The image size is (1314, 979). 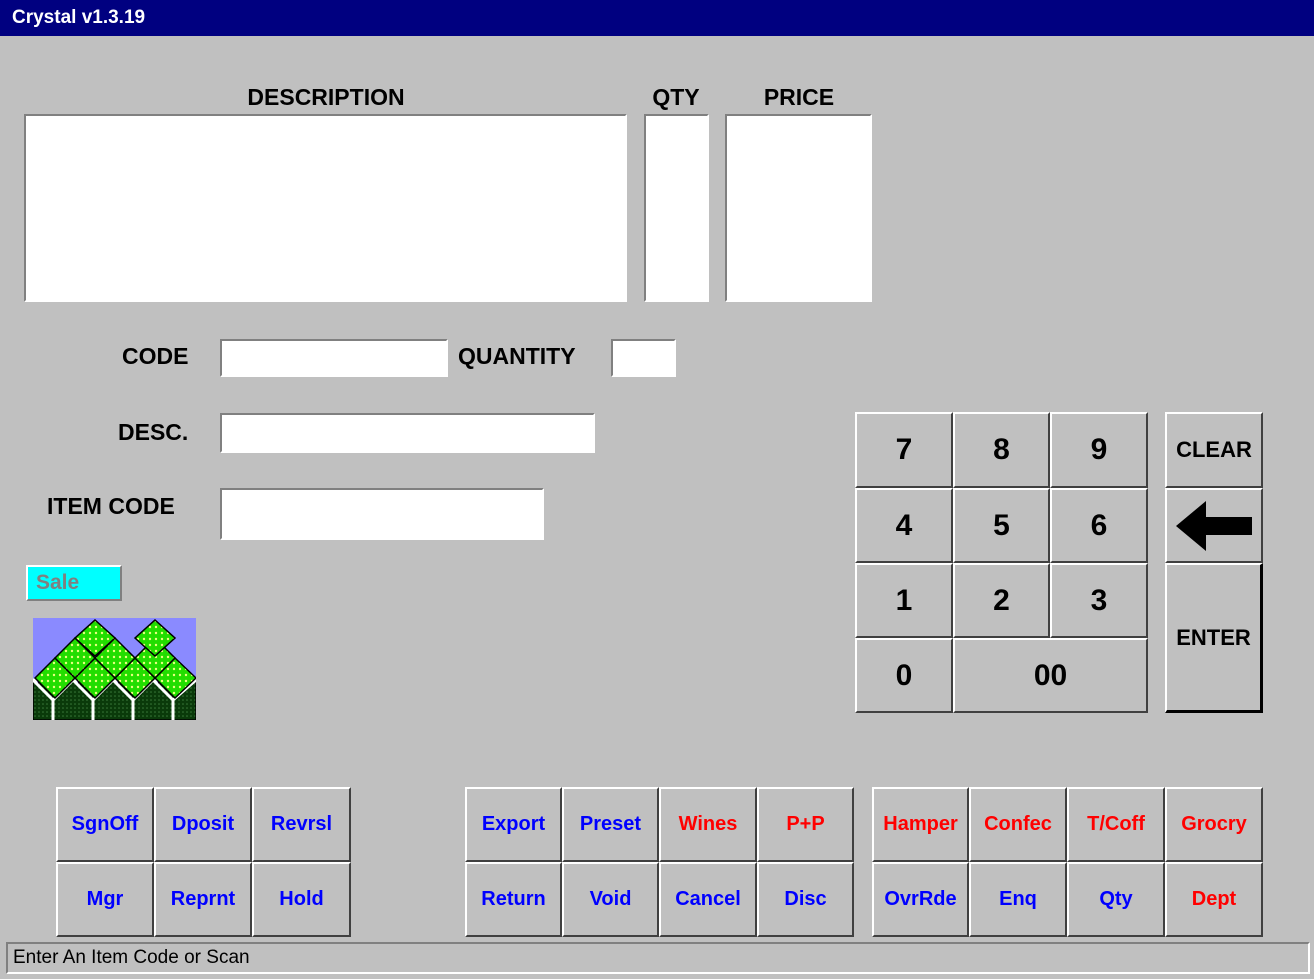 I want to click on wines-button: Wines, so click(x=708, y=824).